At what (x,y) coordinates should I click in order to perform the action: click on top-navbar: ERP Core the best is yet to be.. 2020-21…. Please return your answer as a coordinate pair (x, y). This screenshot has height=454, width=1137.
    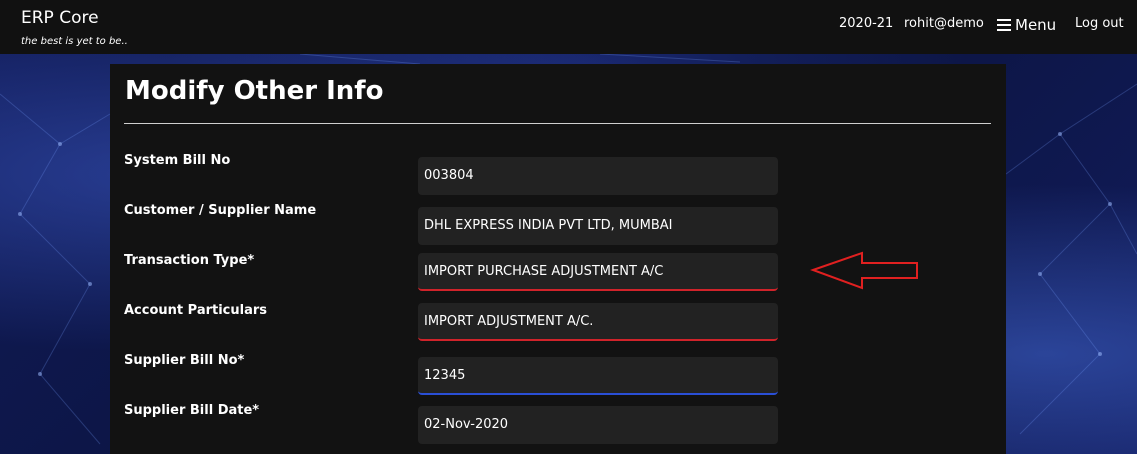
    Looking at the image, I should click on (568, 27).